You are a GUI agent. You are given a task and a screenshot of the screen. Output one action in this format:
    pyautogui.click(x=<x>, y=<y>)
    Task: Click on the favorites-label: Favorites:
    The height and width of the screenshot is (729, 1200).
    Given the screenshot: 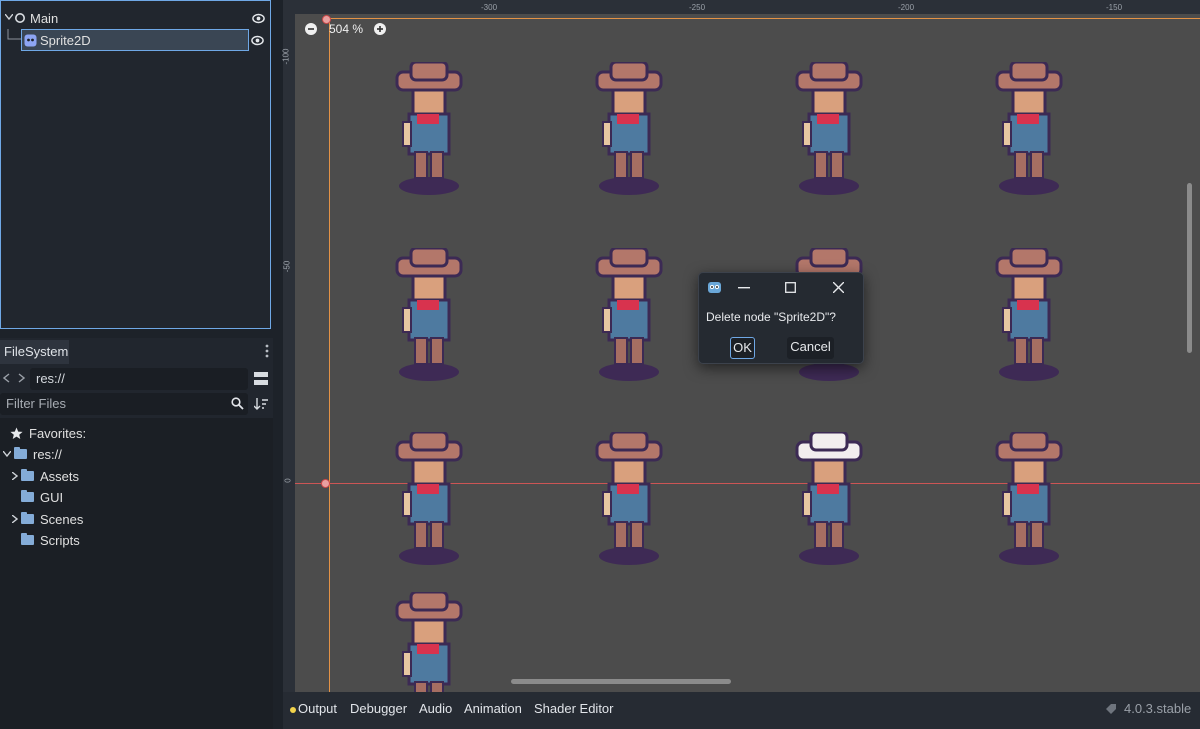 What is the action you would take?
    pyautogui.click(x=58, y=433)
    